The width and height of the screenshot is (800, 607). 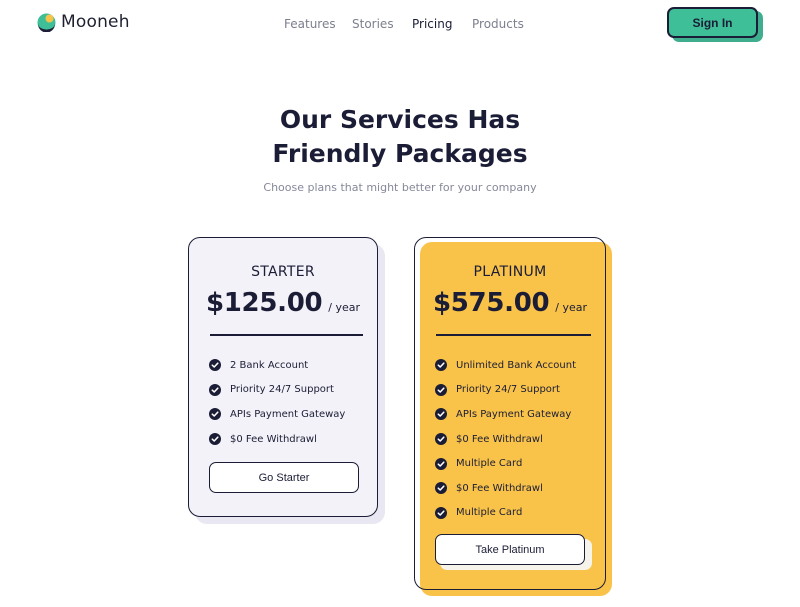 What do you see at coordinates (310, 24) in the screenshot?
I see `nav-link-features: Features` at bounding box center [310, 24].